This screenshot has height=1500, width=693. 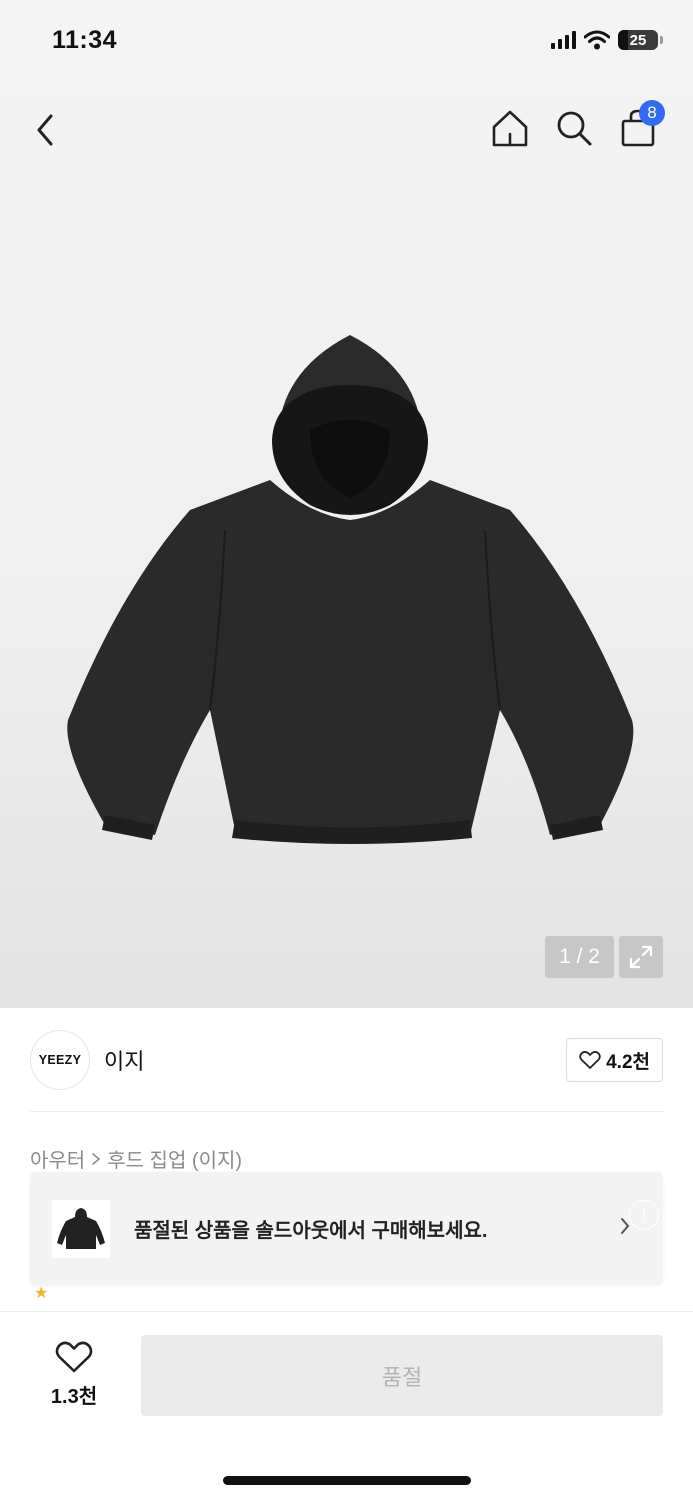 I want to click on signal-icon, so click(x=563, y=40).